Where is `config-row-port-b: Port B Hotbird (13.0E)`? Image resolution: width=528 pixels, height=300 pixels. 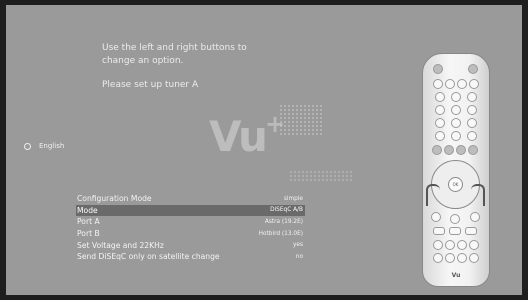
config-row-port-b: Port B Hotbird (13.0E) is located at coordinates (190, 234).